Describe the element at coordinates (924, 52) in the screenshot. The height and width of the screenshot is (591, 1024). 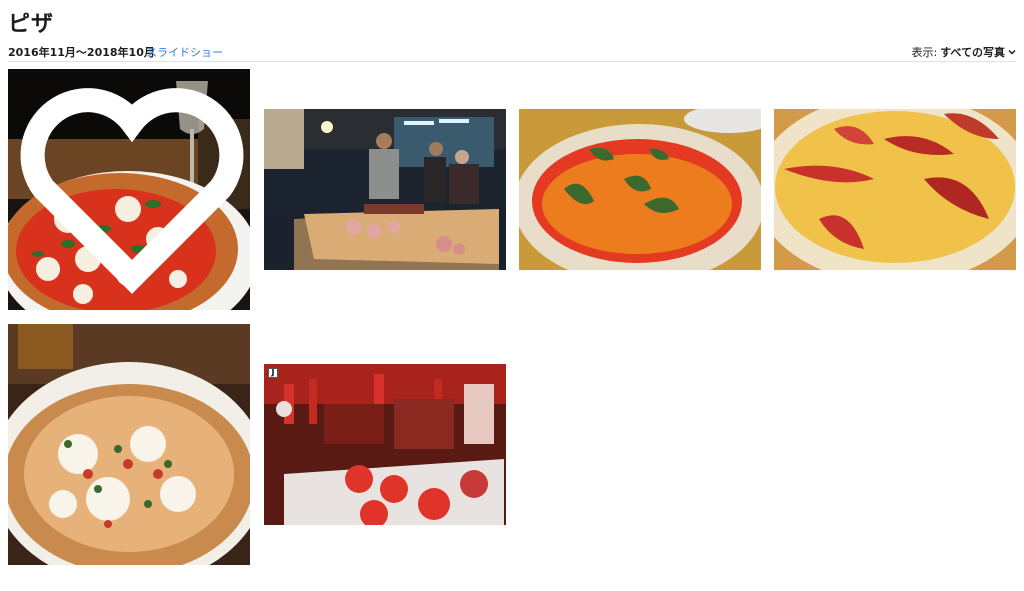
I see `view-label: 表示:` at that location.